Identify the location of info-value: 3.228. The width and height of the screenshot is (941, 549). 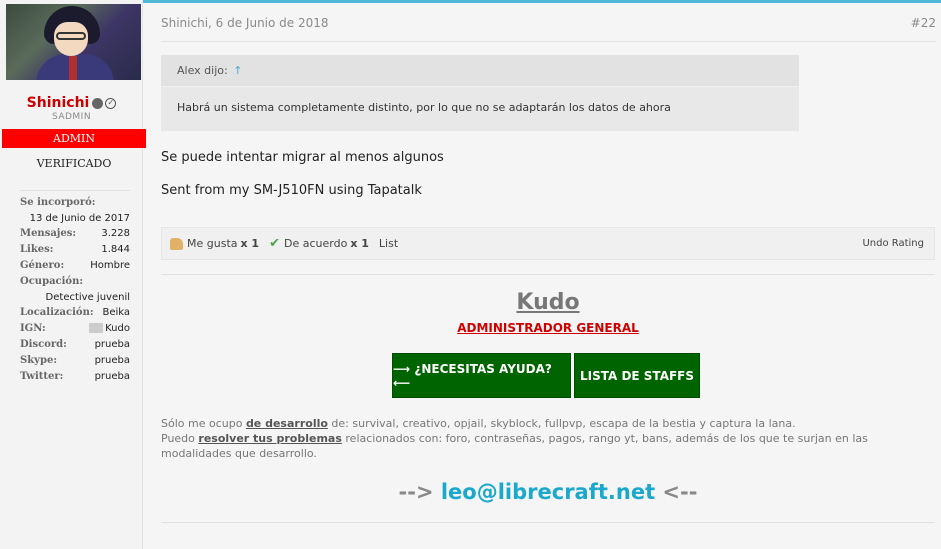
(115, 233).